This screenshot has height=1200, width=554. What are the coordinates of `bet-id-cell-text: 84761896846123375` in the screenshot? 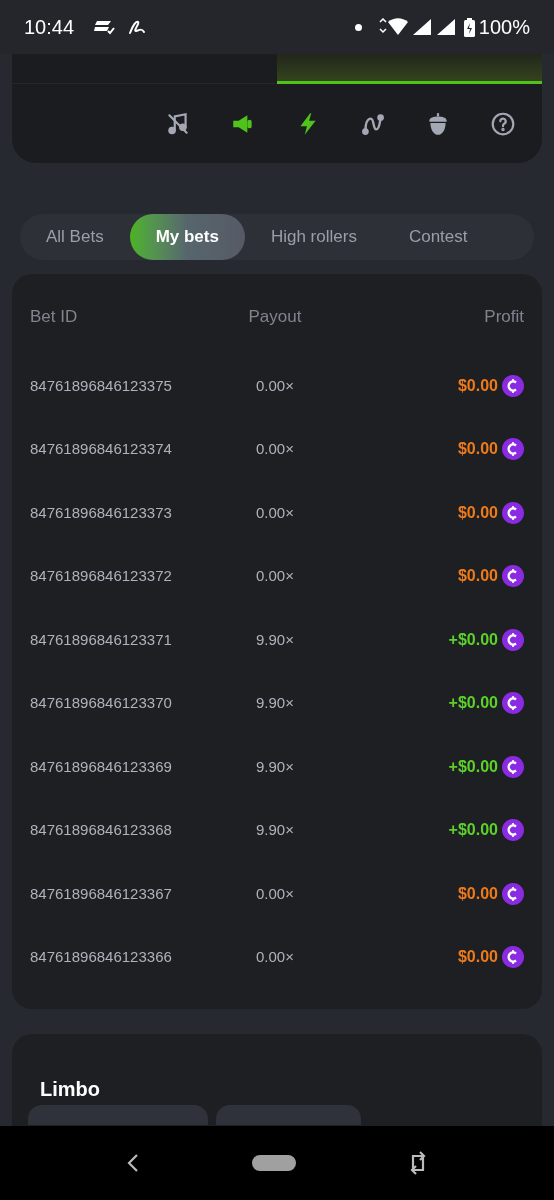 It's located at (101, 385).